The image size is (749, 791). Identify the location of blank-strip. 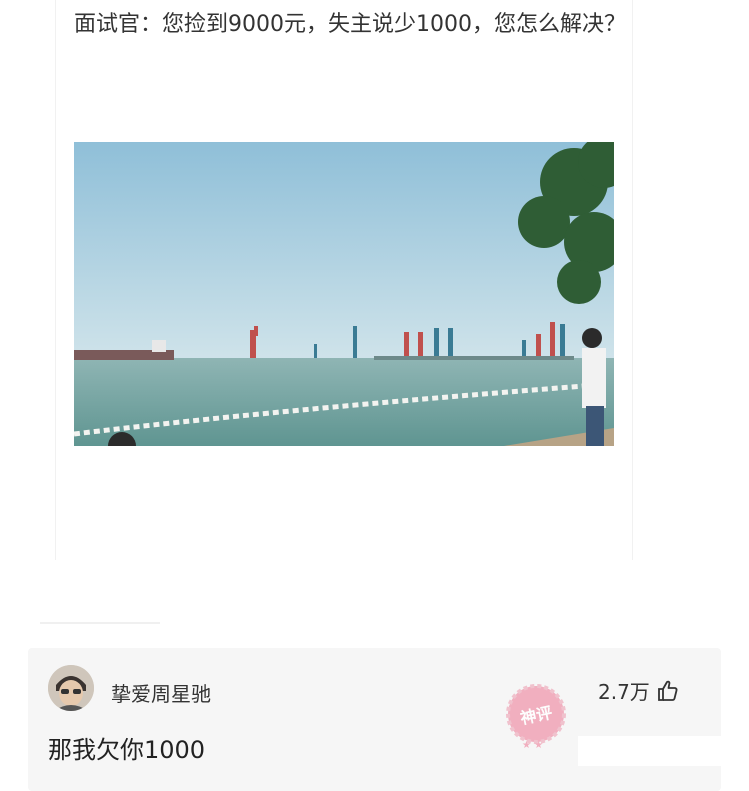
(649, 751).